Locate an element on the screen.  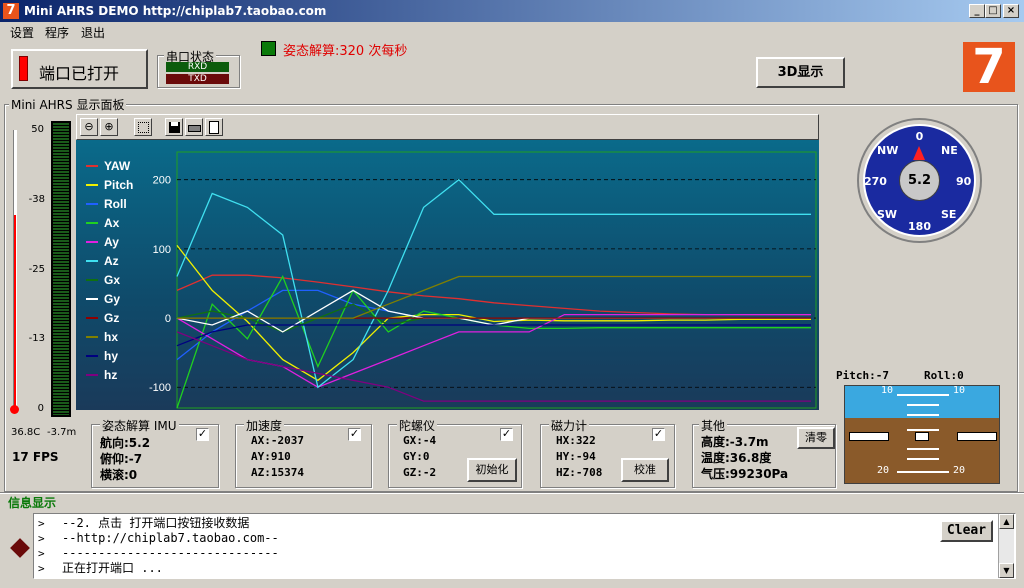
close-button: × is located at coordinates (1011, 11).